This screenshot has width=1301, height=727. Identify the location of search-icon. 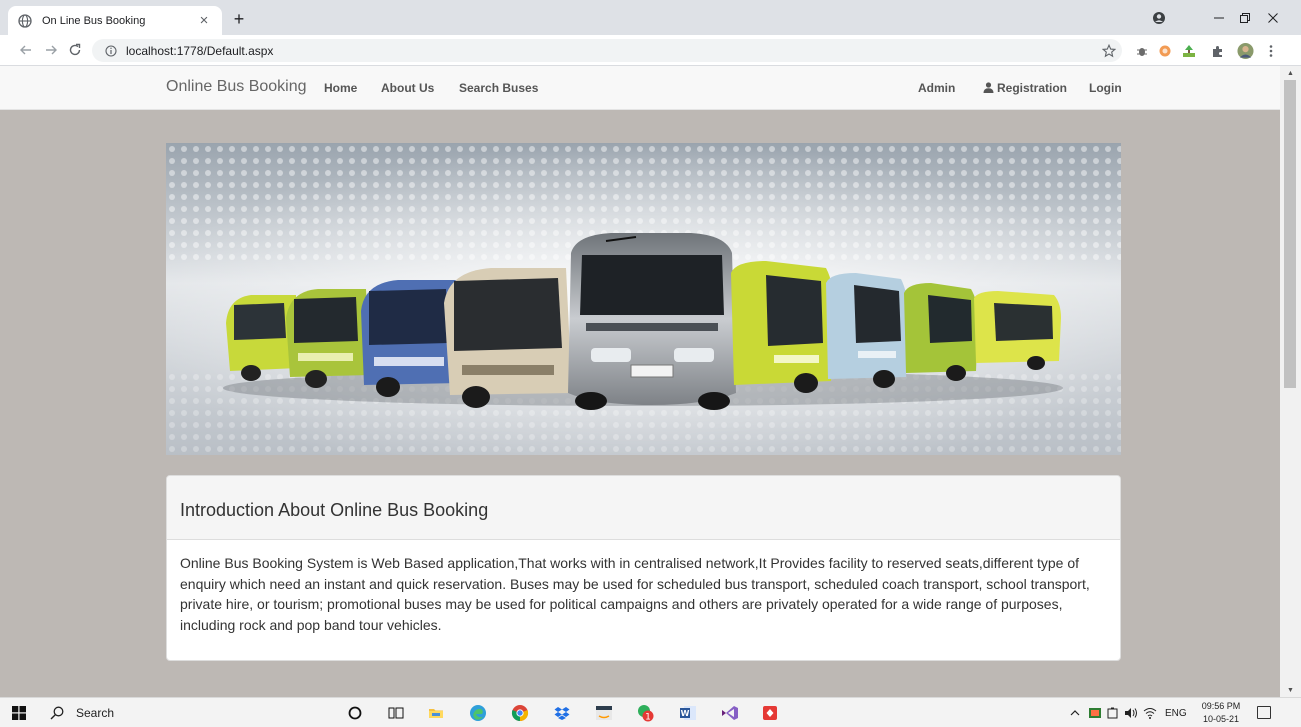
(57, 713).